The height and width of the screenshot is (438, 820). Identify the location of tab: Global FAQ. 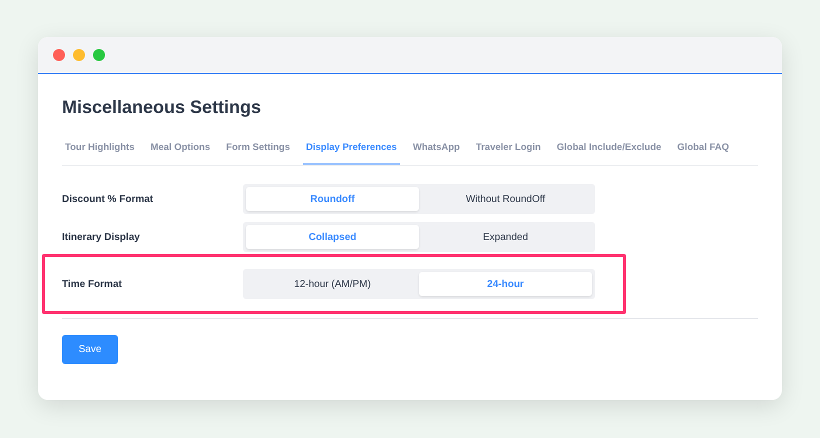
(703, 153).